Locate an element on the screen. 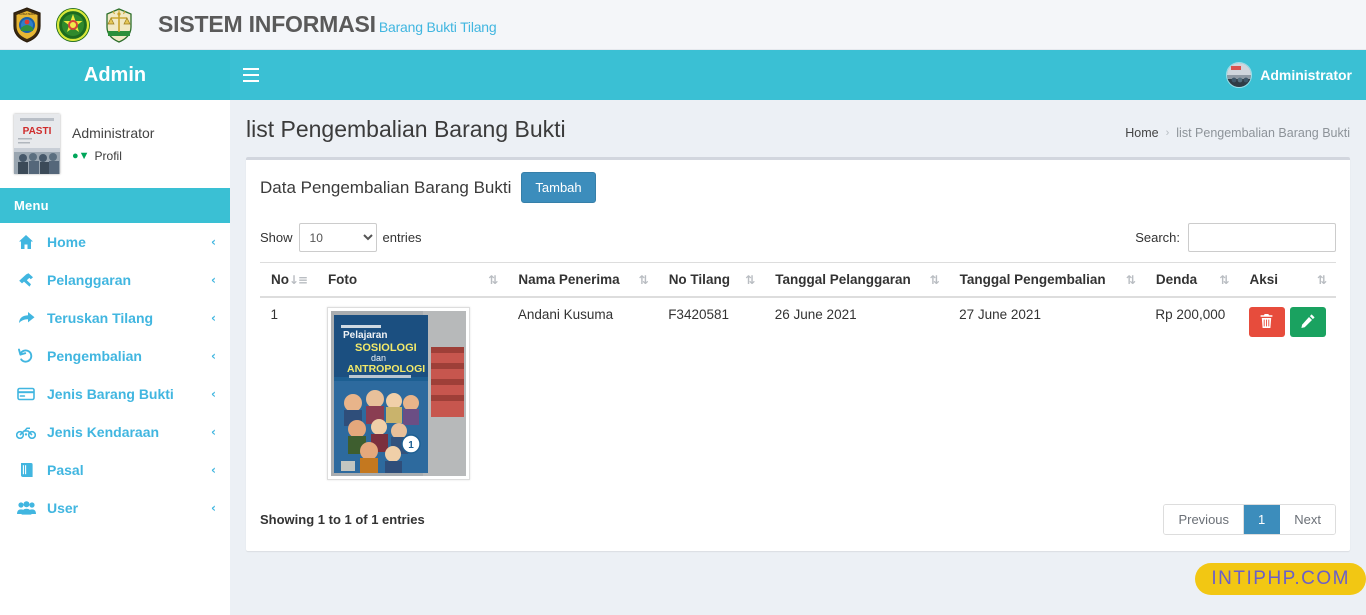 This screenshot has width=1366, height=615. sidebar-item-pengembalian: Pengembalian ‹ is located at coordinates (115, 356).